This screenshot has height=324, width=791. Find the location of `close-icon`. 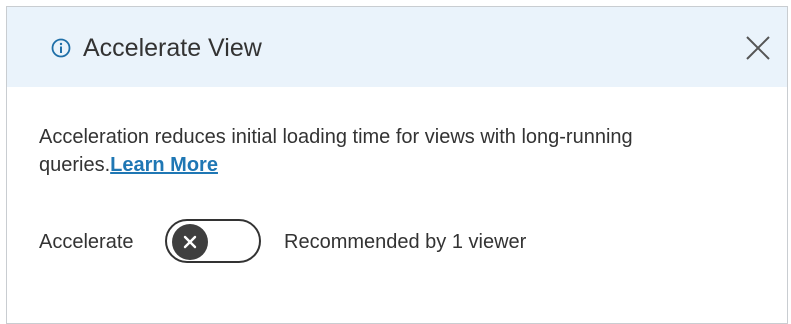

close-icon is located at coordinates (758, 48).